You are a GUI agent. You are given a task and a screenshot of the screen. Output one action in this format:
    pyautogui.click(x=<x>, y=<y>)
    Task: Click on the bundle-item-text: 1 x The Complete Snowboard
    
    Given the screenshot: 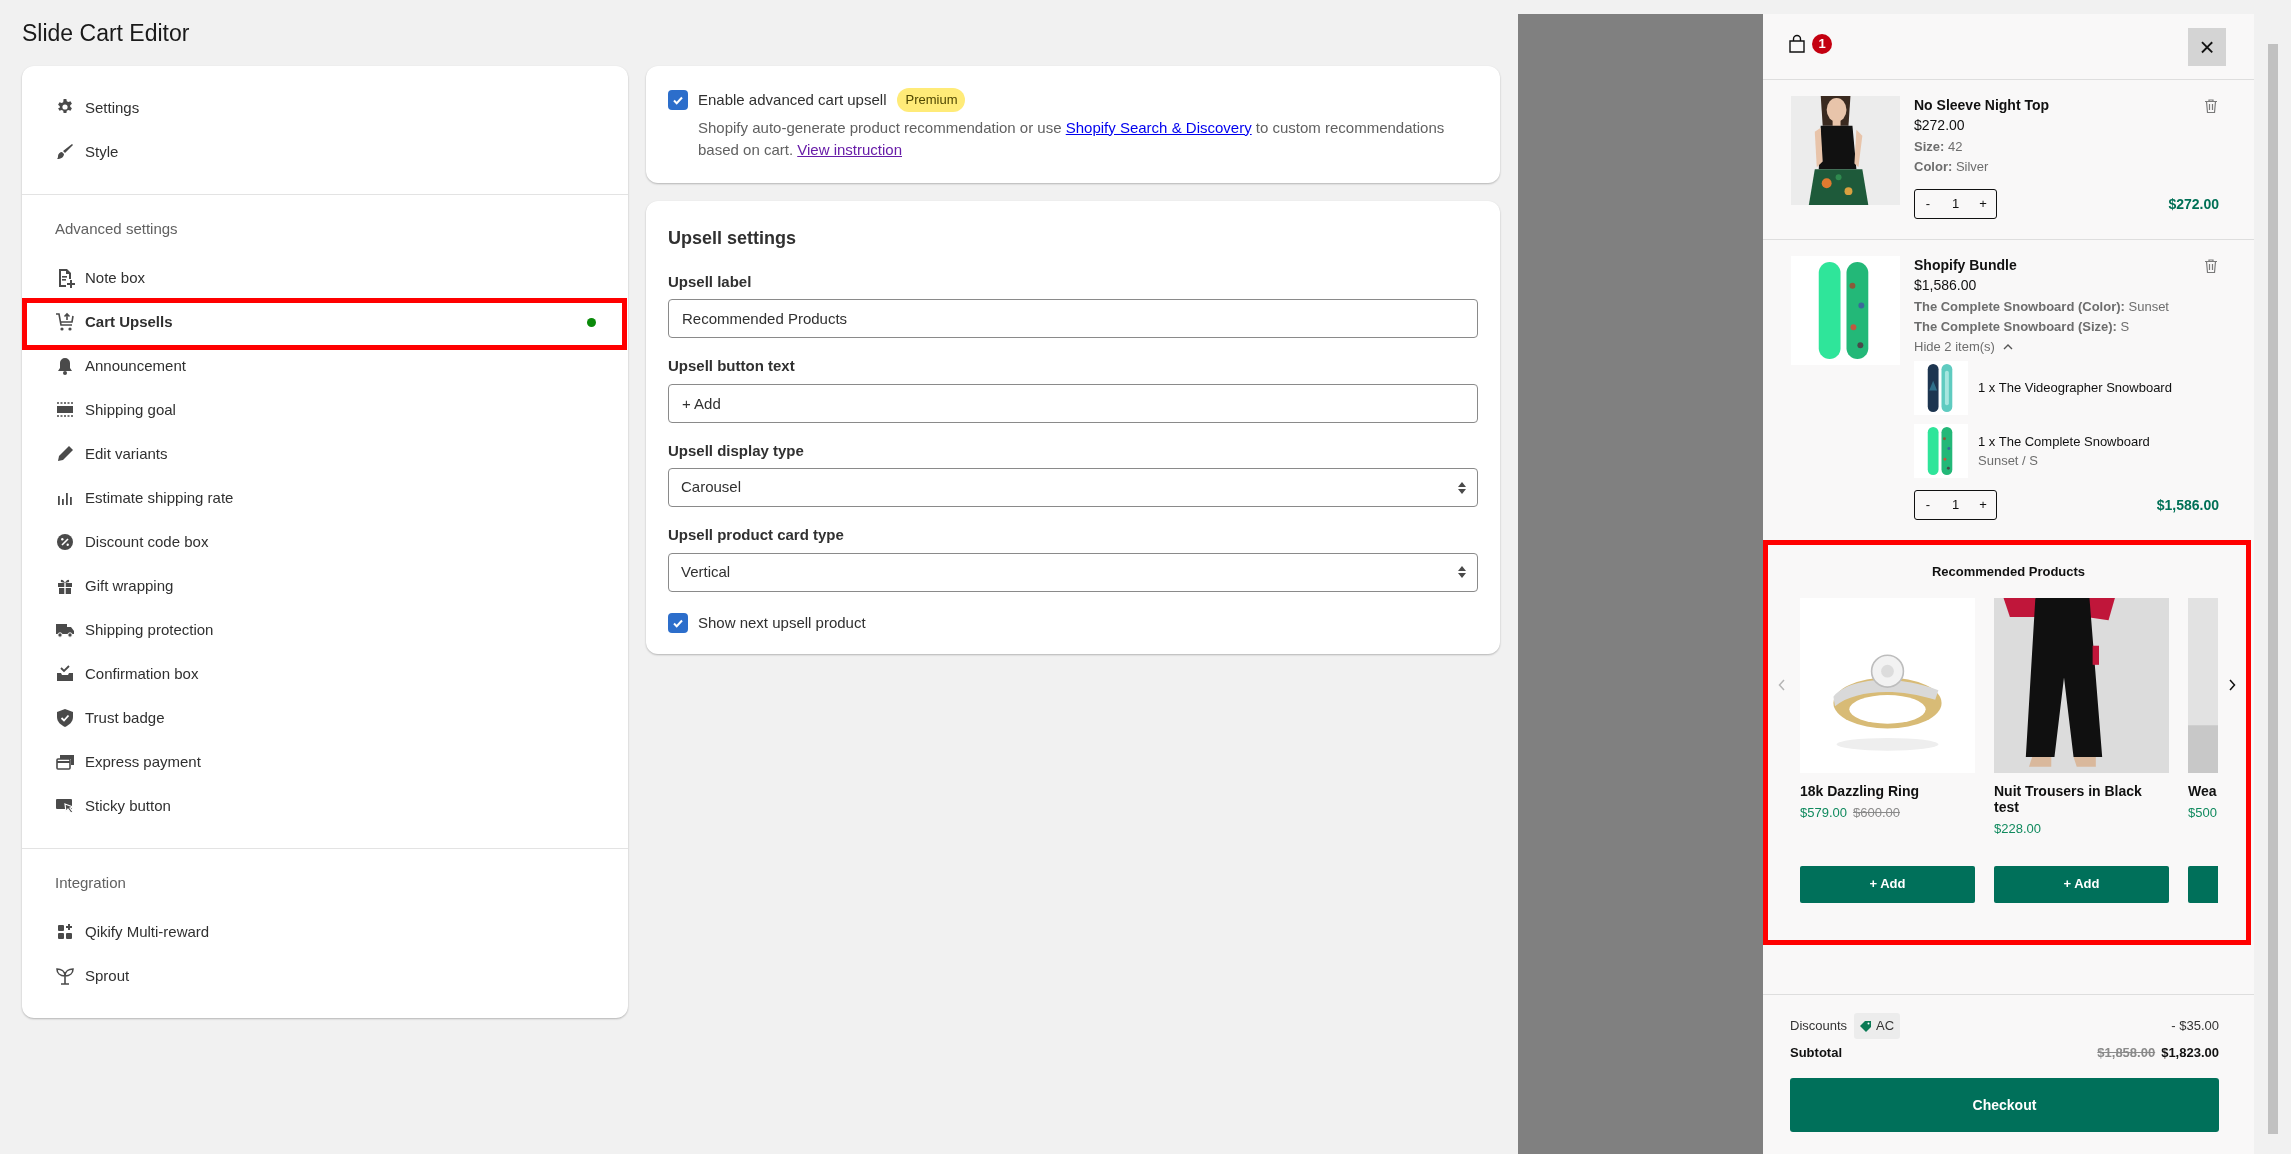 What is the action you would take?
    pyautogui.click(x=2064, y=441)
    